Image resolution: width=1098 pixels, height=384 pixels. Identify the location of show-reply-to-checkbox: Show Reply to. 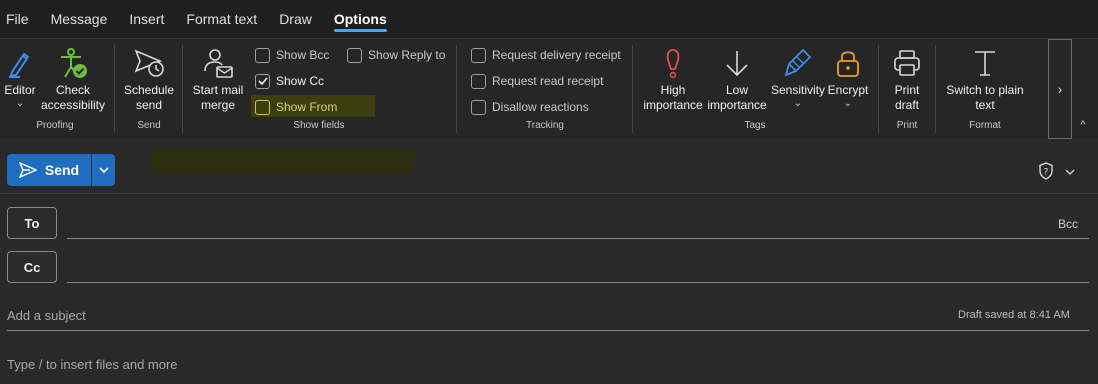
(396, 55).